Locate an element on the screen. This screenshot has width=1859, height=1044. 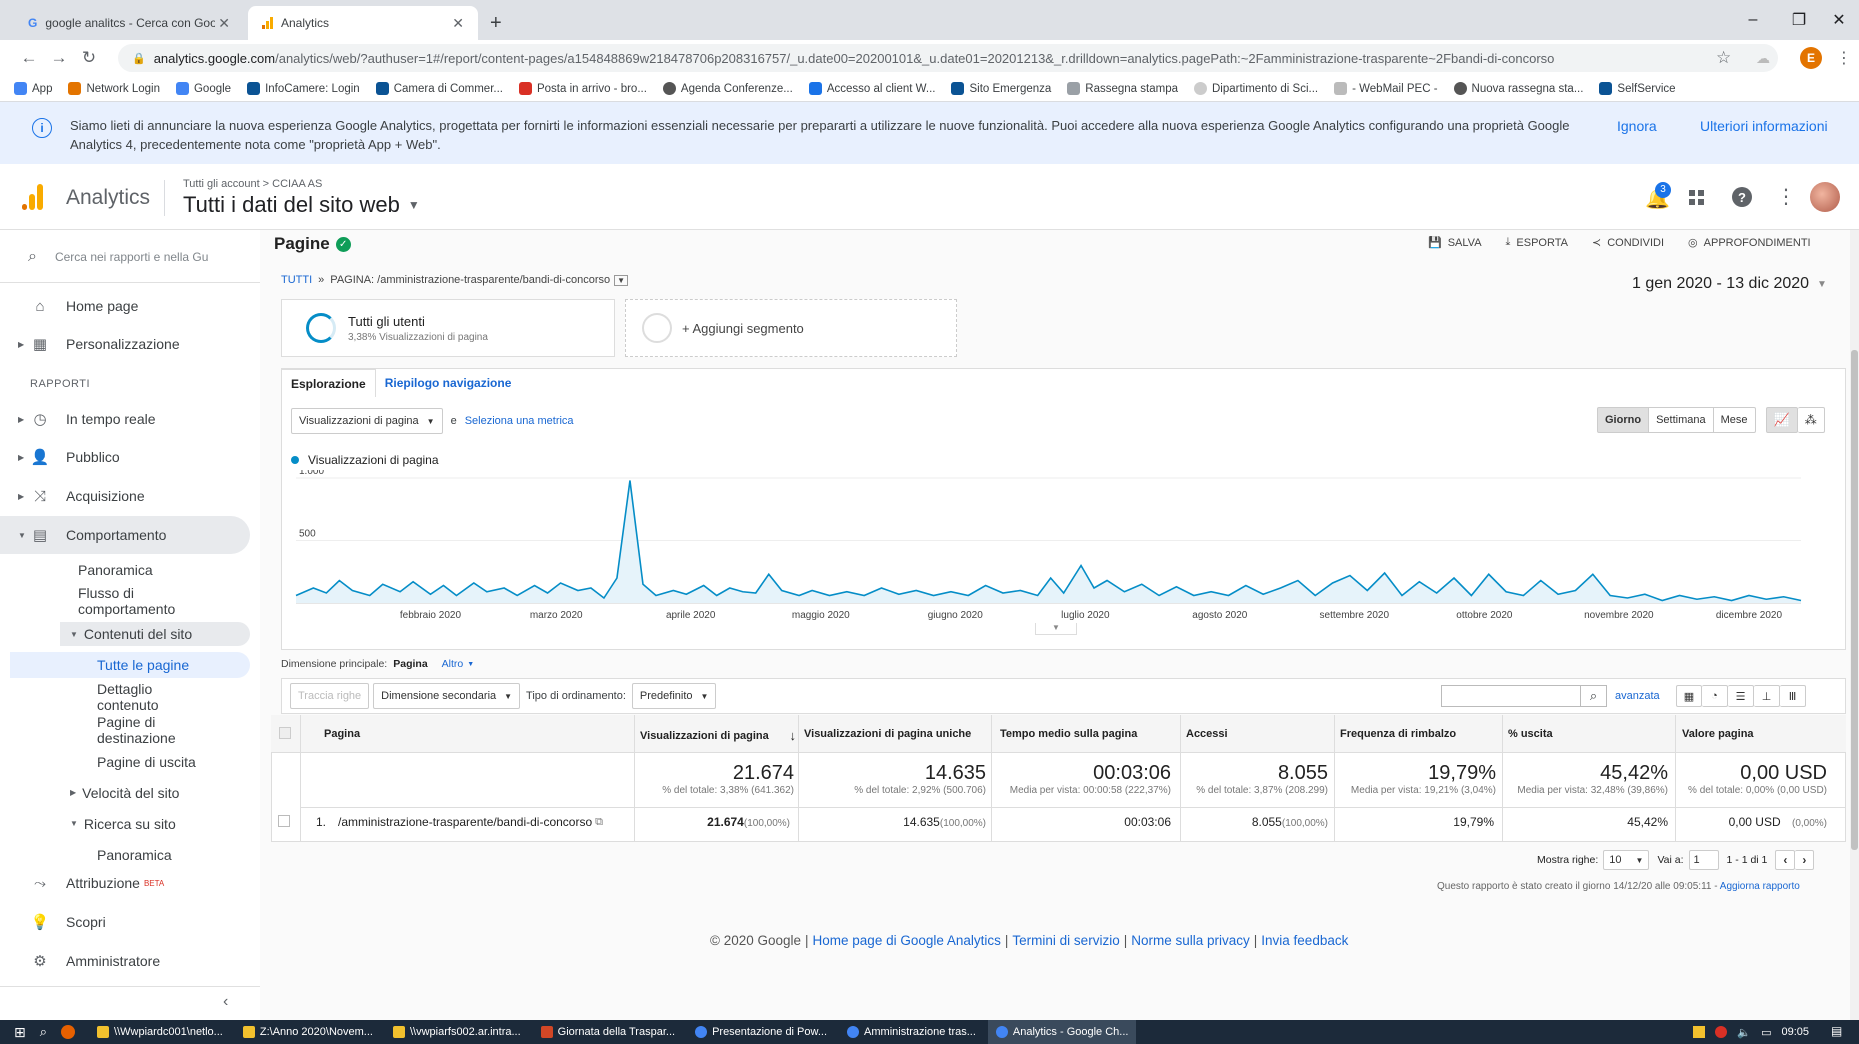
notifications-icon: ▤ is located at coordinates (1836, 1031).